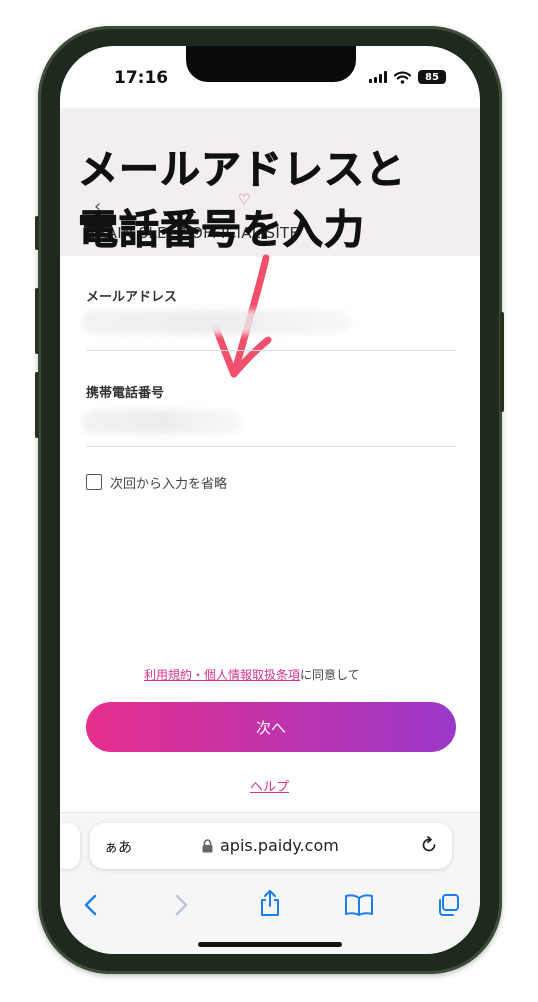 The image size is (538, 1002). What do you see at coordinates (222, 675) in the screenshot?
I see `terms-link: 利用規約・個人情報取扱条項` at bounding box center [222, 675].